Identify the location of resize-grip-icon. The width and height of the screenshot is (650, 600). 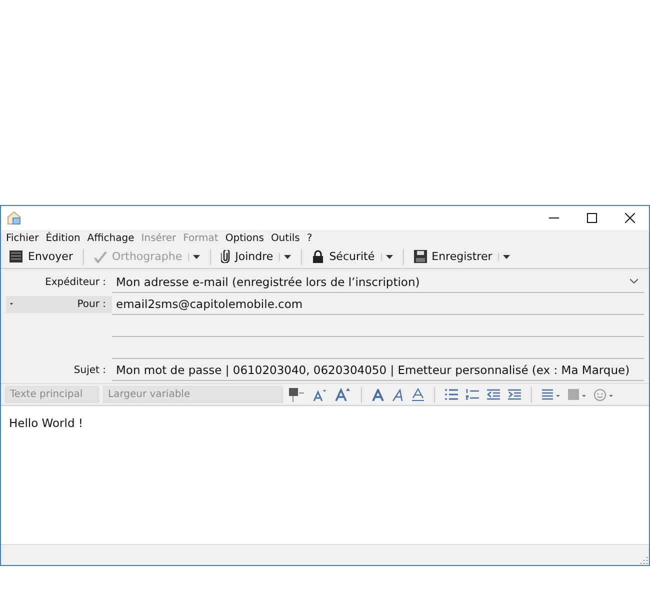
(644, 560).